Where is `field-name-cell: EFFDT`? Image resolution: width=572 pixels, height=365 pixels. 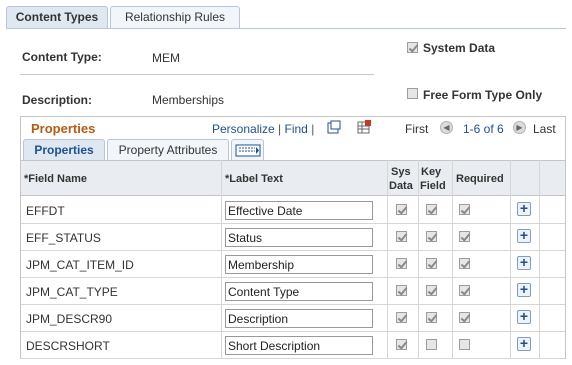
field-name-cell: EFFDT is located at coordinates (45, 211).